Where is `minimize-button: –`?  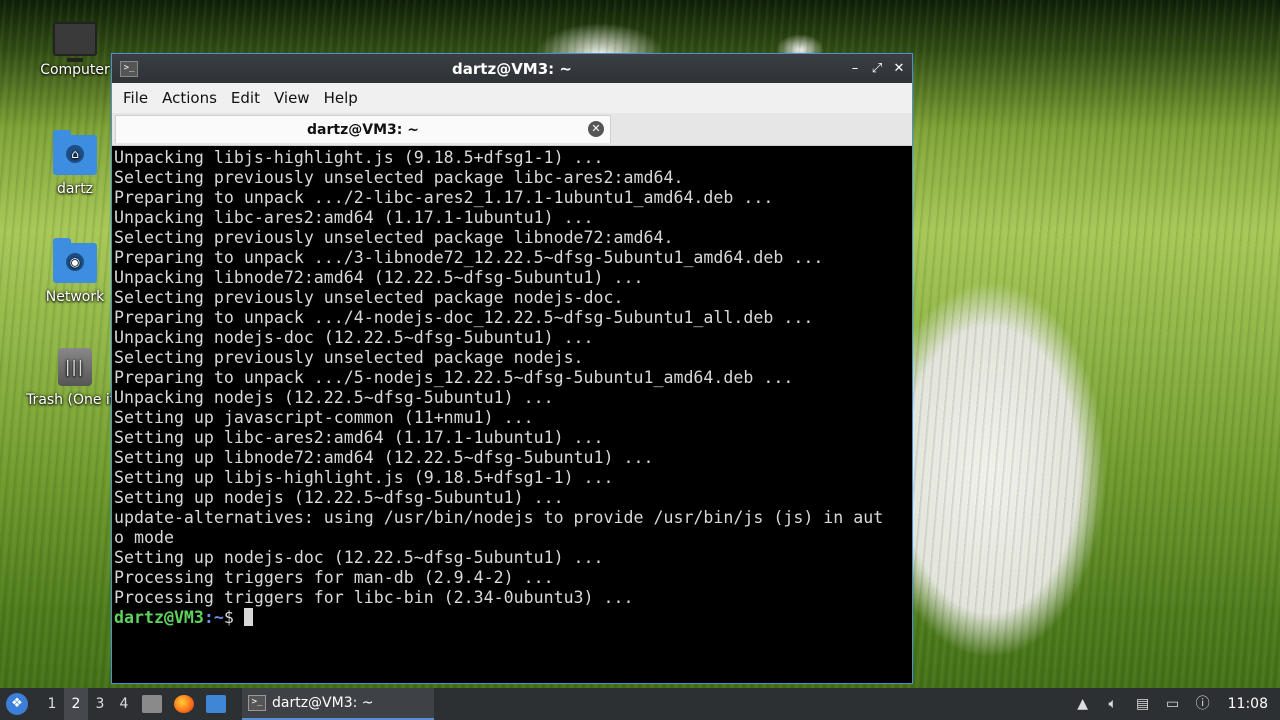 minimize-button: – is located at coordinates (855, 68).